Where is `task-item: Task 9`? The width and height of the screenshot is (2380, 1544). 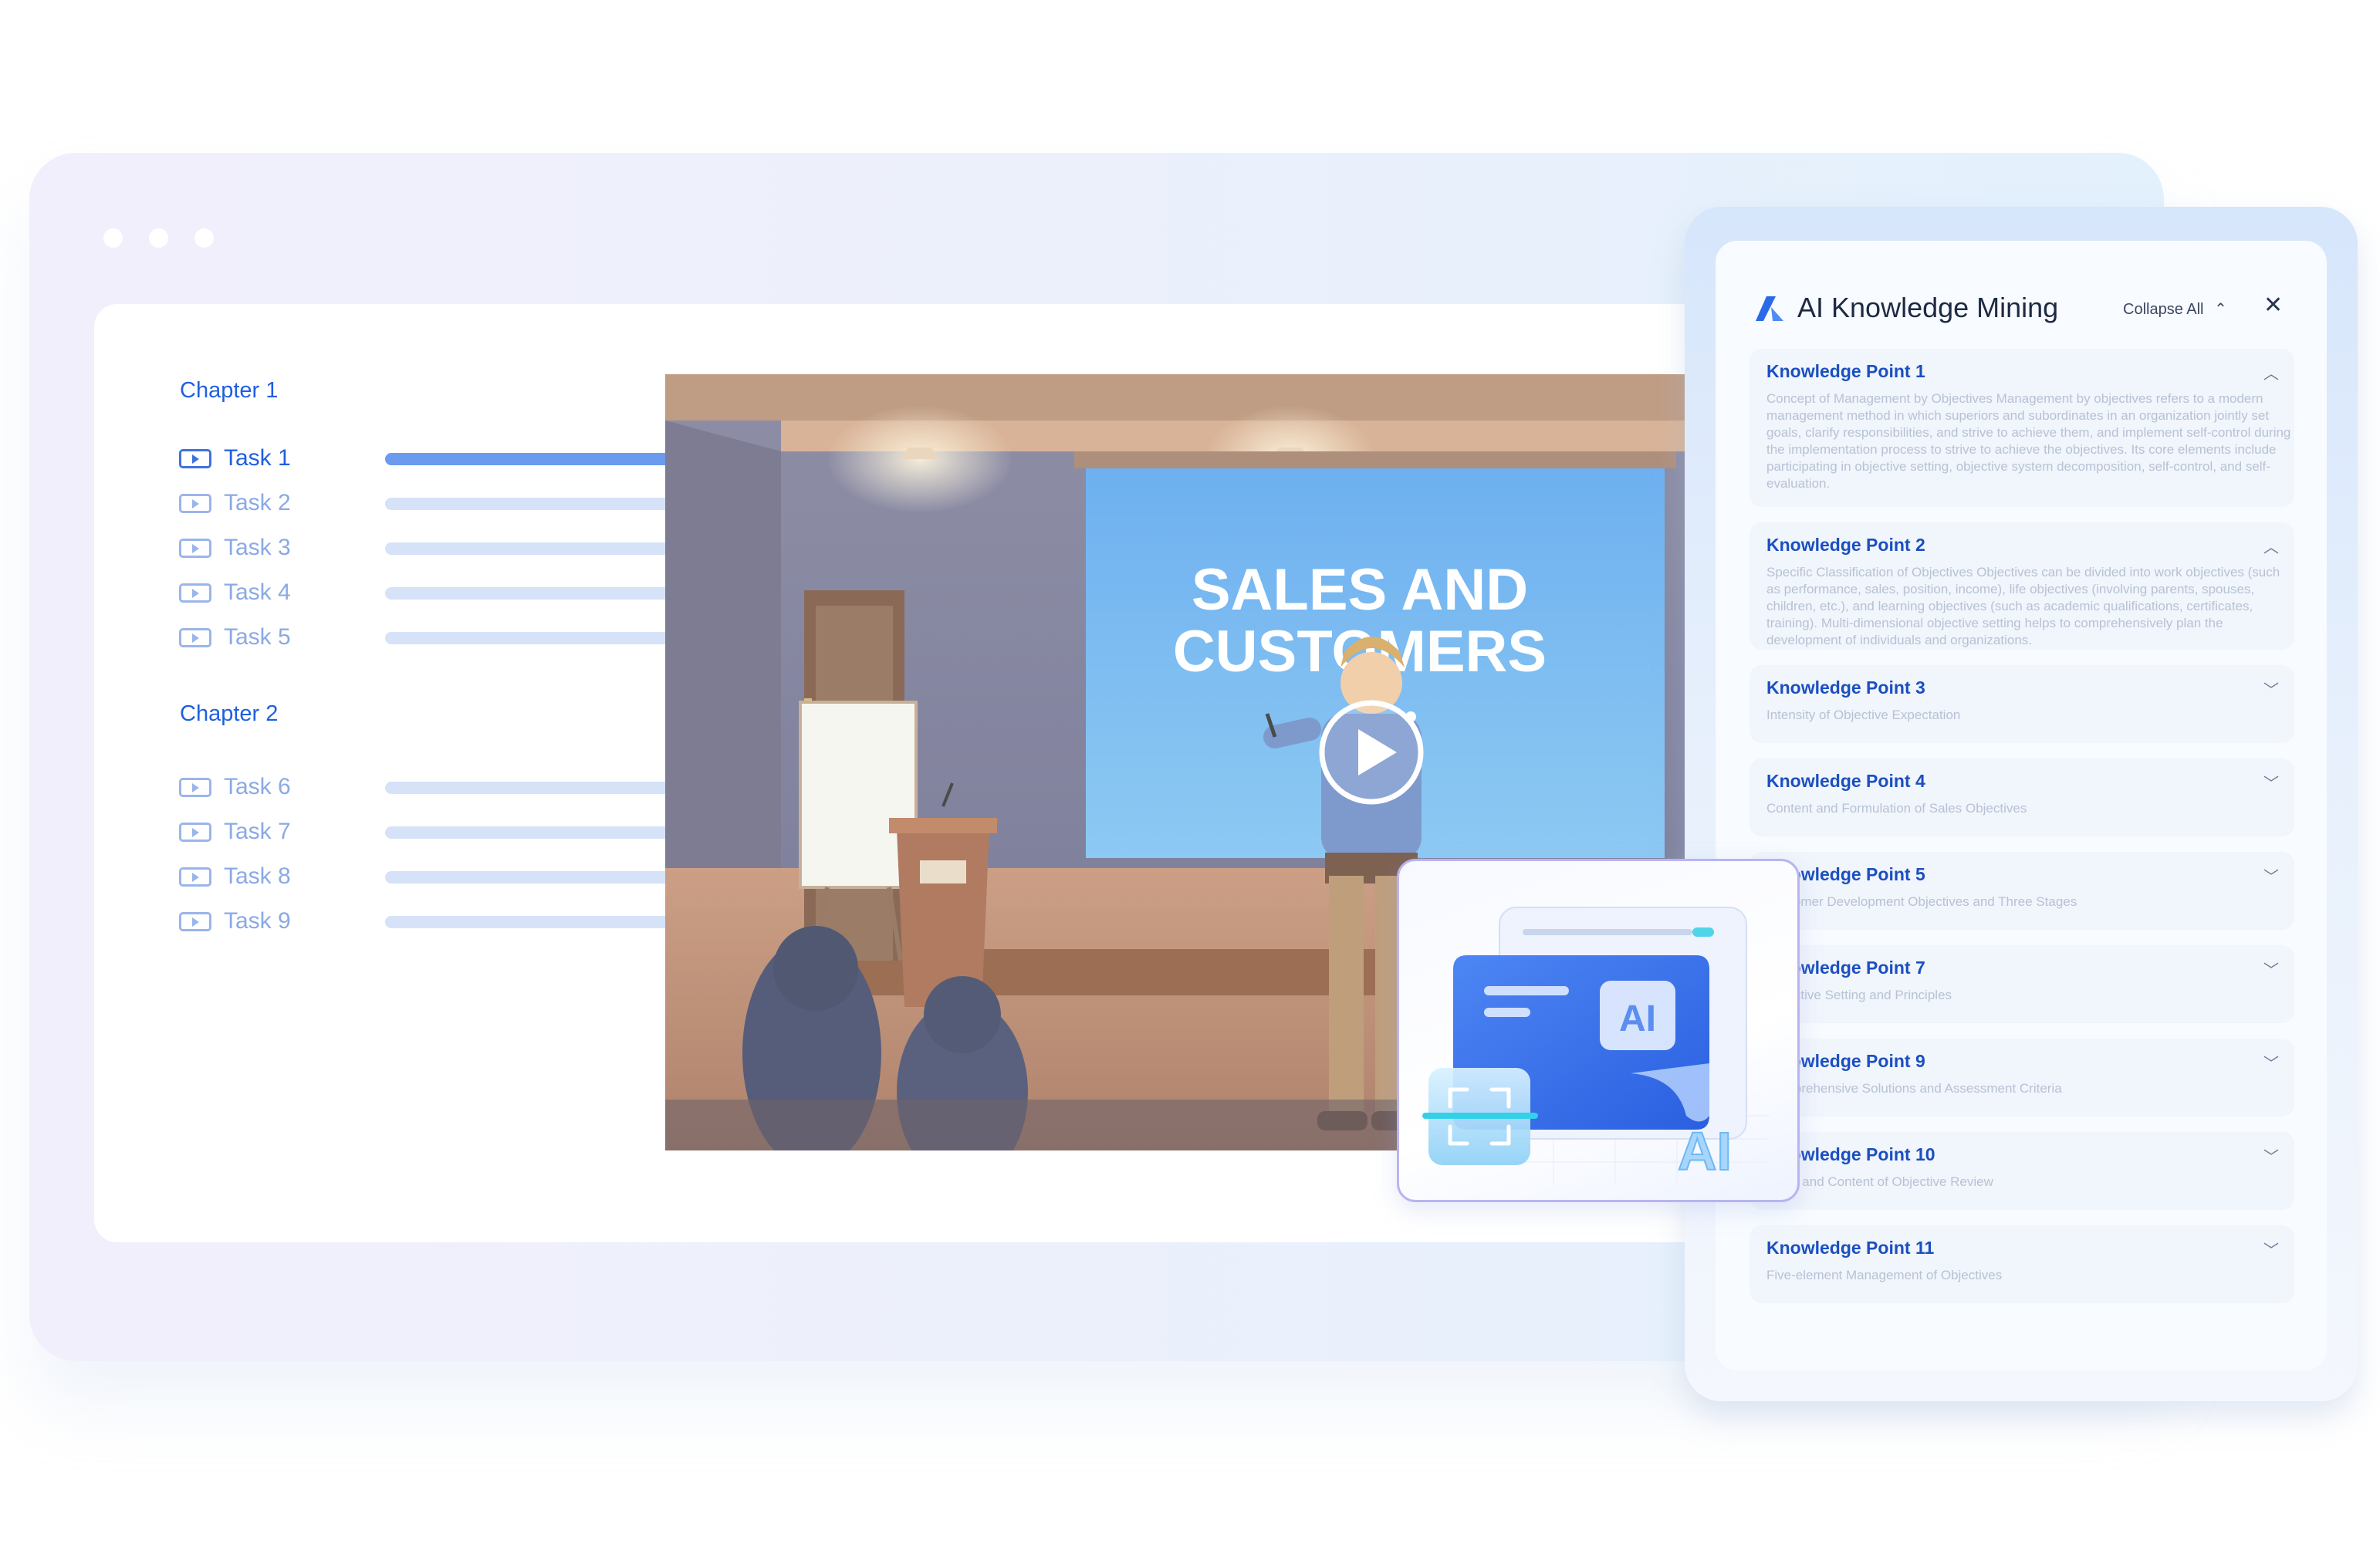
task-item: Task 9 is located at coordinates (448, 921).